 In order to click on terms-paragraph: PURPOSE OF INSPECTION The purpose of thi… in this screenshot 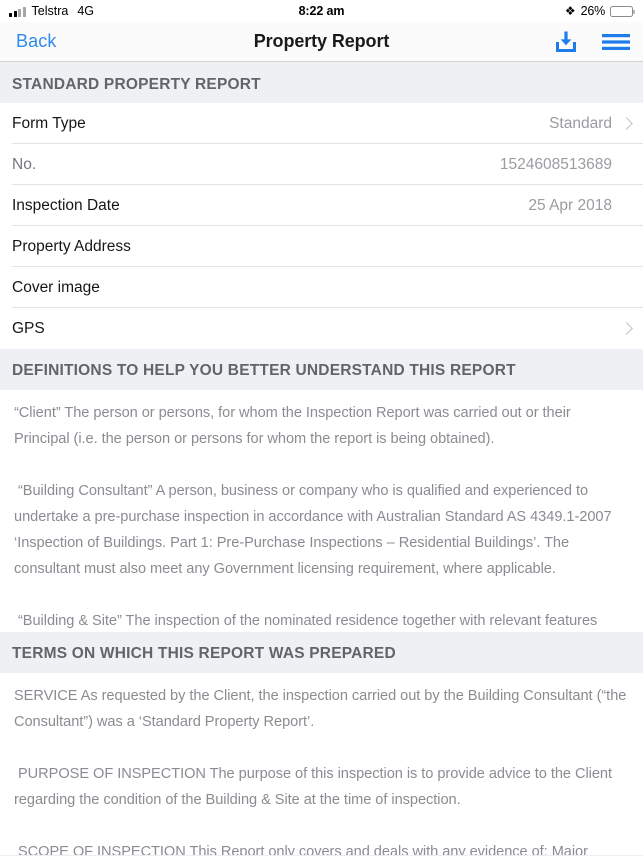, I will do `click(313, 787)`.